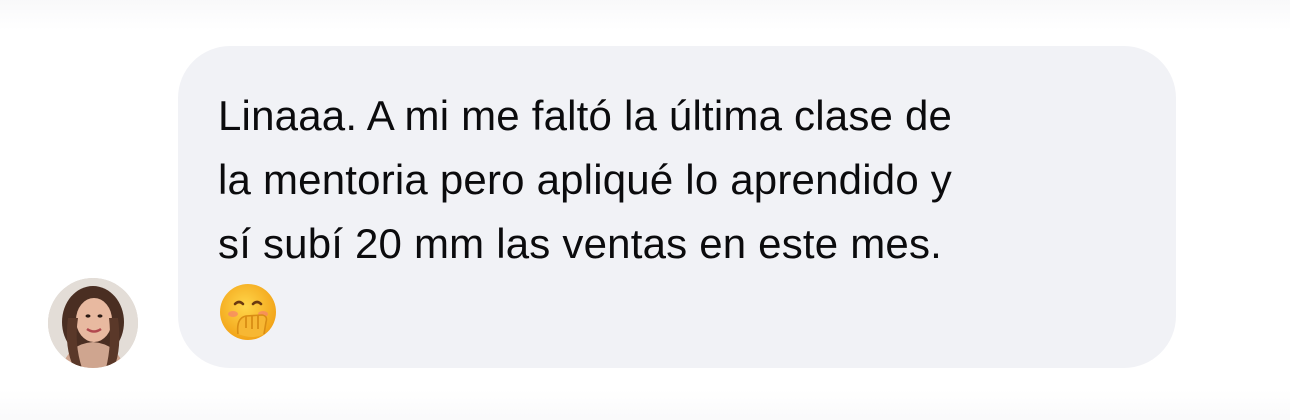 Image resolution: width=1290 pixels, height=420 pixels. I want to click on avatar-photo-icon, so click(93, 323).